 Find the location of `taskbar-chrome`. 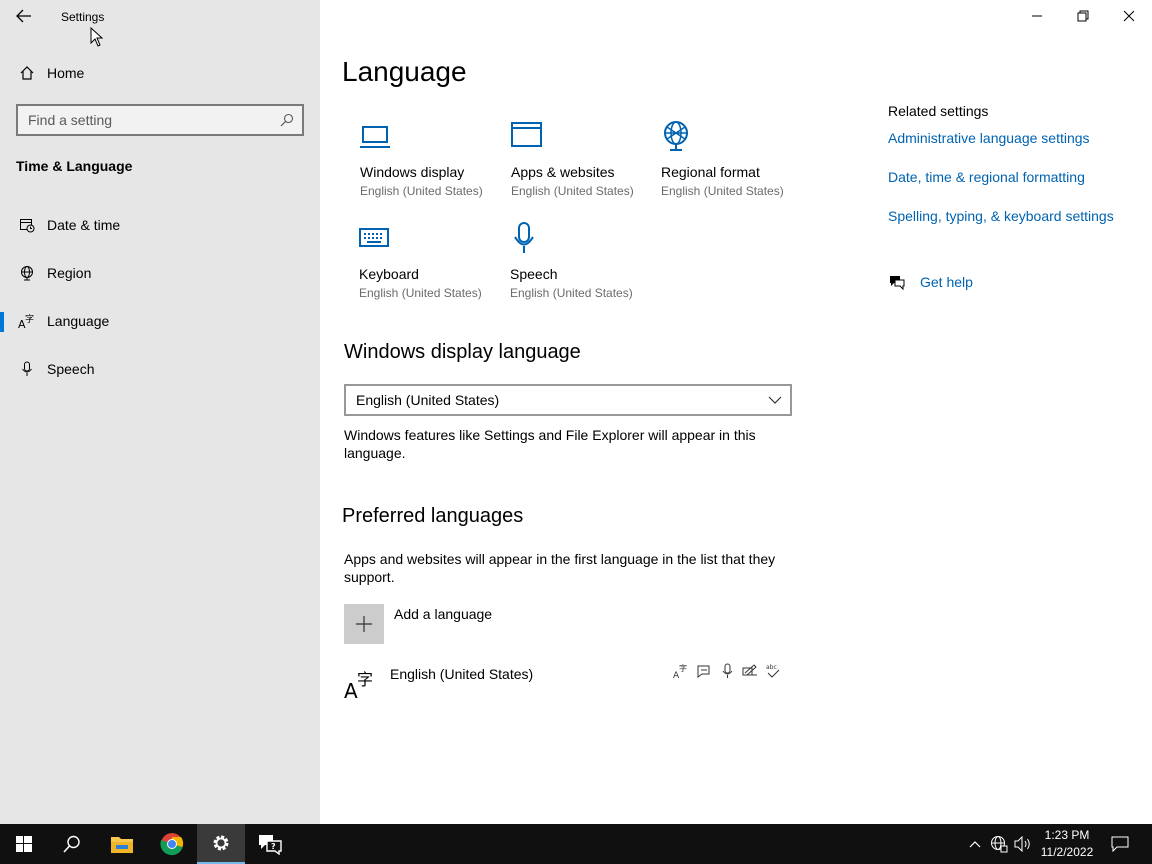

taskbar-chrome is located at coordinates (172, 844).